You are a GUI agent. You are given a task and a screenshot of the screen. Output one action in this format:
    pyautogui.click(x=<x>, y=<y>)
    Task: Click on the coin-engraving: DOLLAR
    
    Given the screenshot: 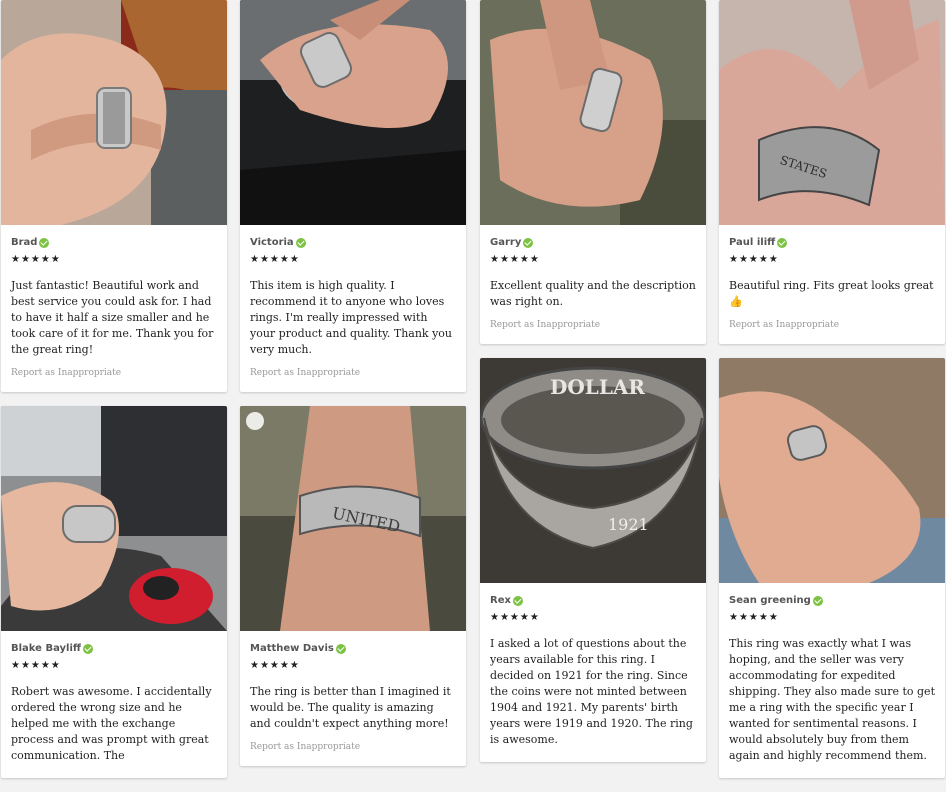 What is the action you would take?
    pyautogui.click(x=597, y=387)
    